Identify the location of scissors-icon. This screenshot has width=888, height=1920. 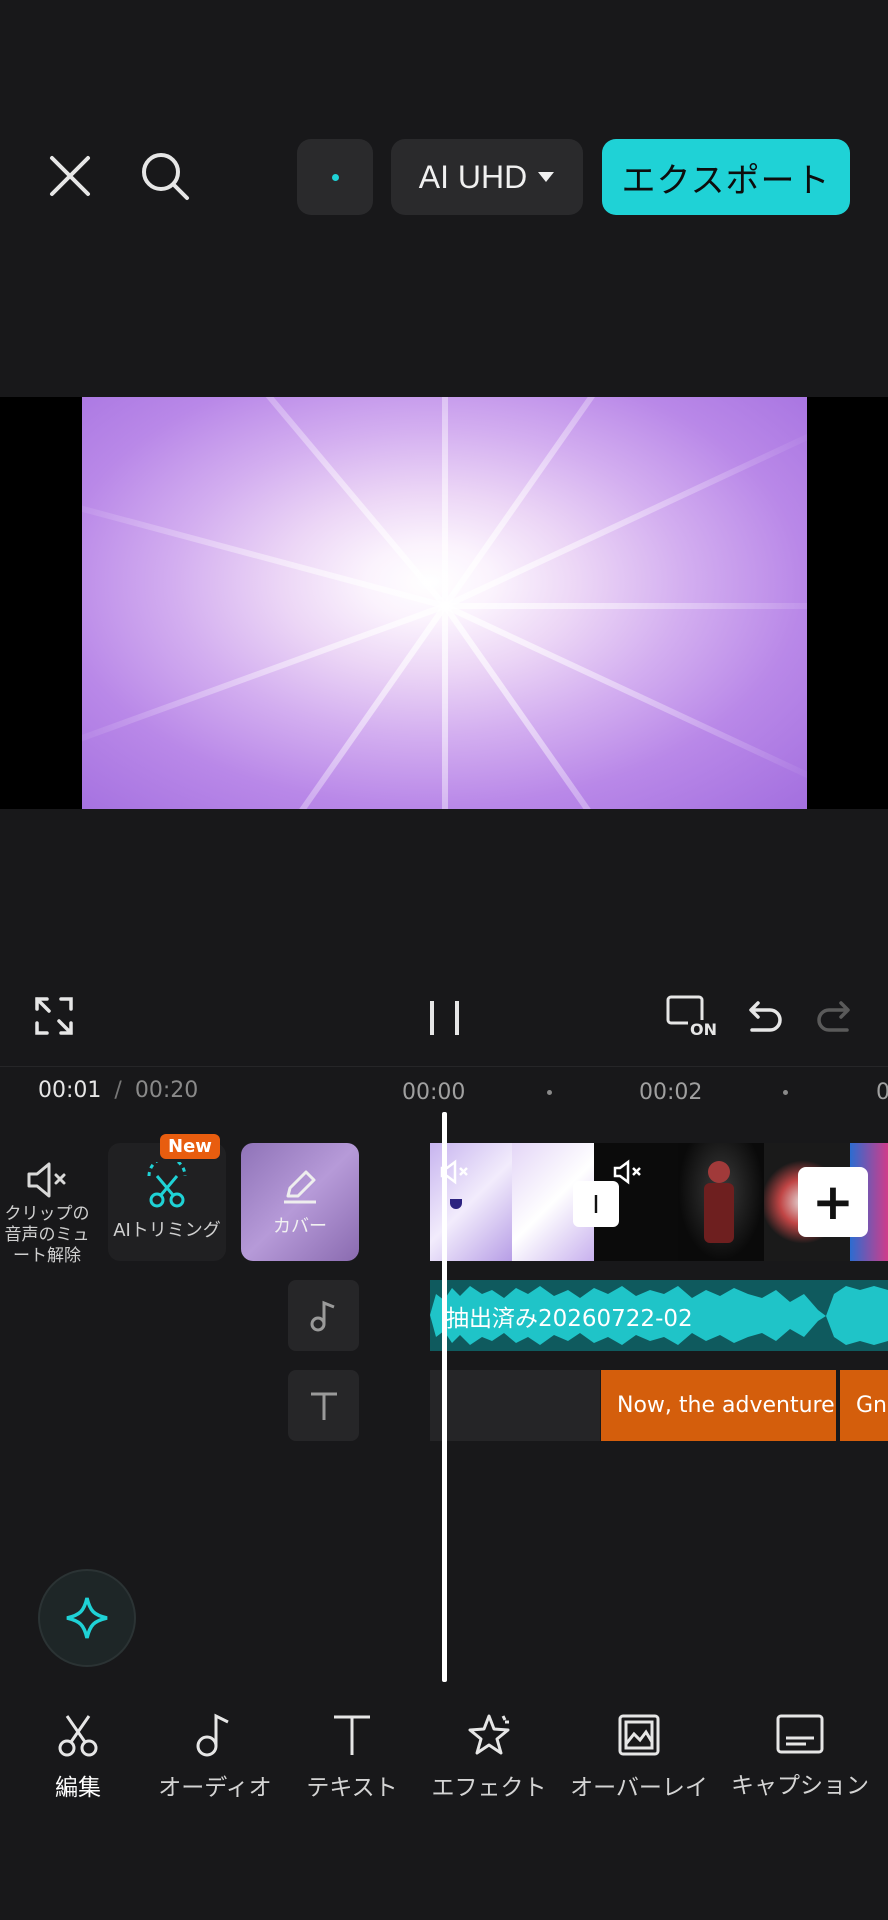
(78, 1736).